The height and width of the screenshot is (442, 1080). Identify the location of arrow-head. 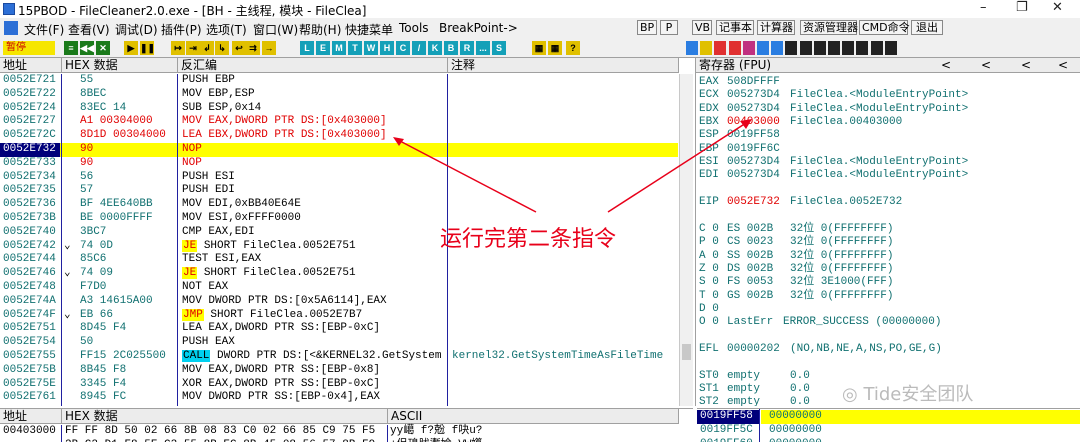
(746, 124).